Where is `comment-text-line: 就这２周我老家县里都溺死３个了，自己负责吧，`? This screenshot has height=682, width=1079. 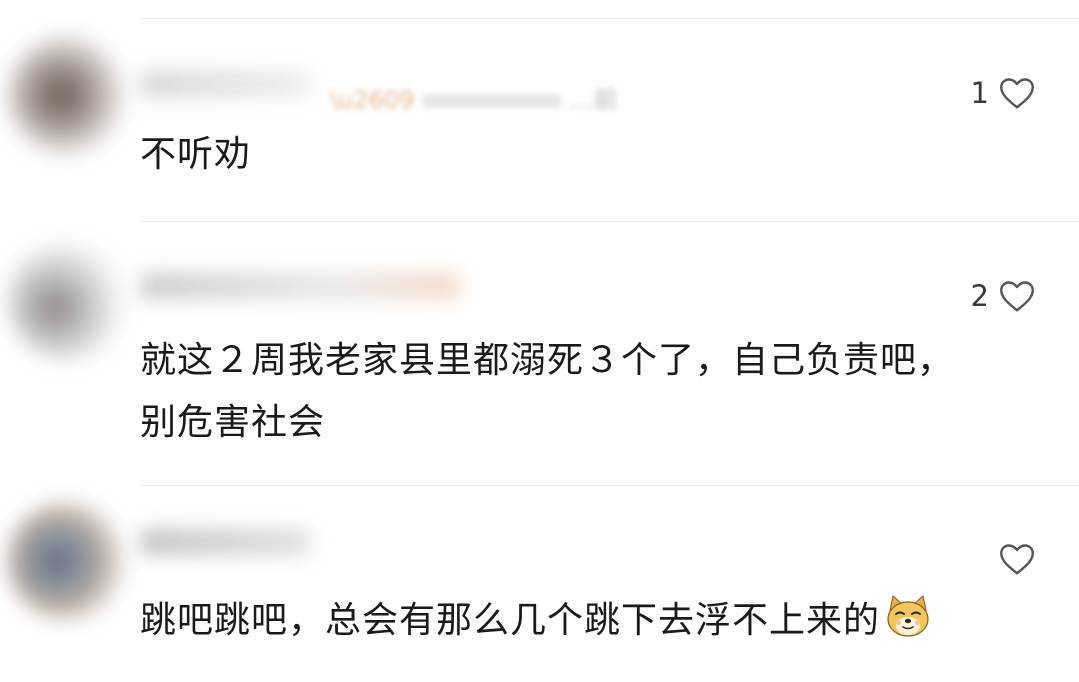 comment-text-line: 就这２周我老家县里都溺死３个了，自己负责吧， is located at coordinates (547, 360).